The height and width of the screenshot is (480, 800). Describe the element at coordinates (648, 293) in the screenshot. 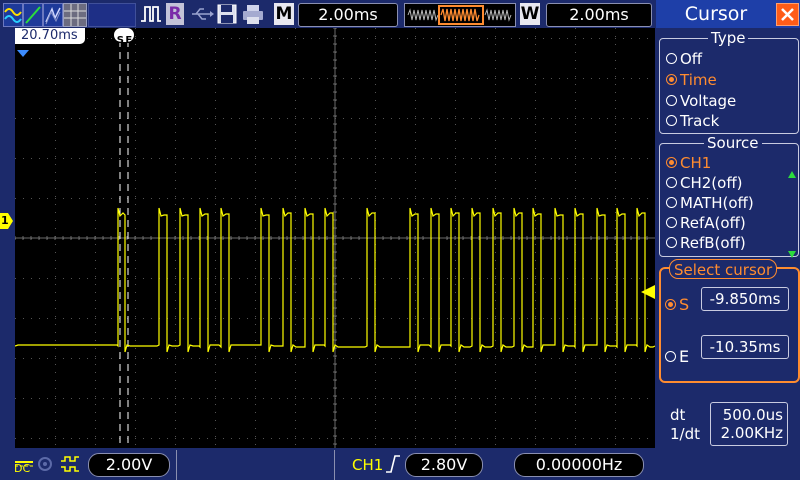

I see `trigger-level-marker` at that location.